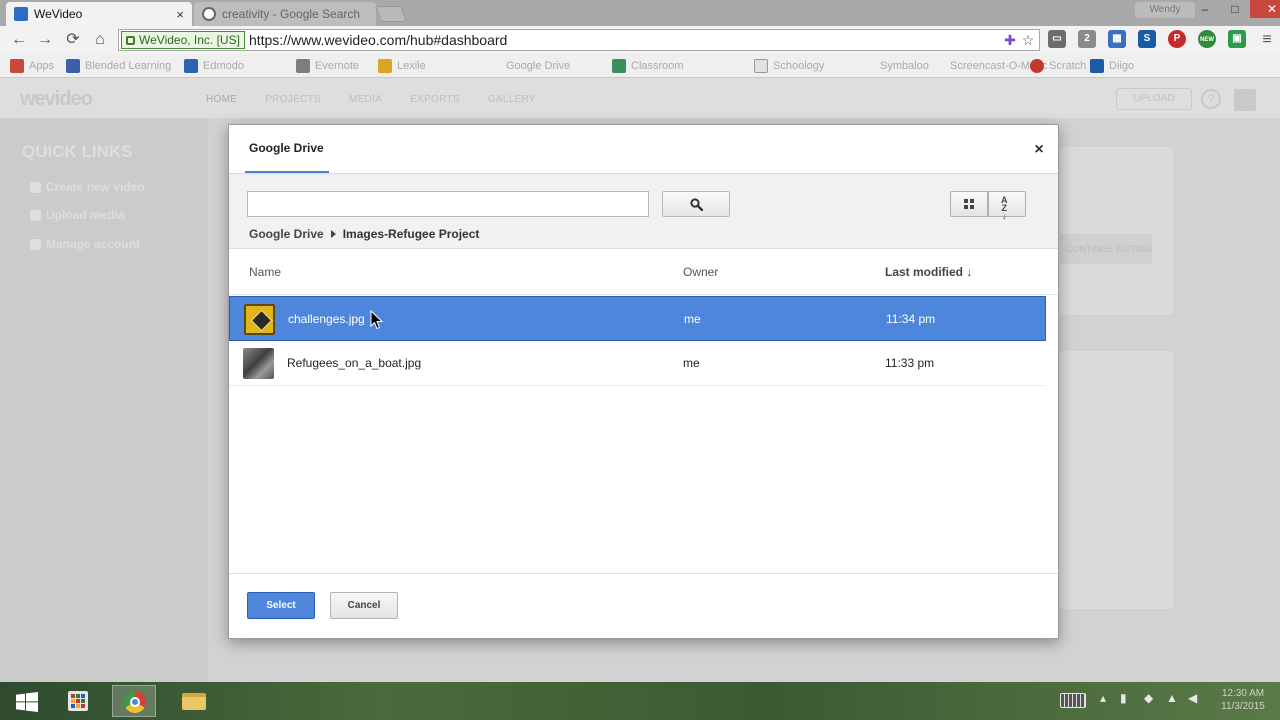  I want to click on bookmark-item: Evernote, so click(327, 66).